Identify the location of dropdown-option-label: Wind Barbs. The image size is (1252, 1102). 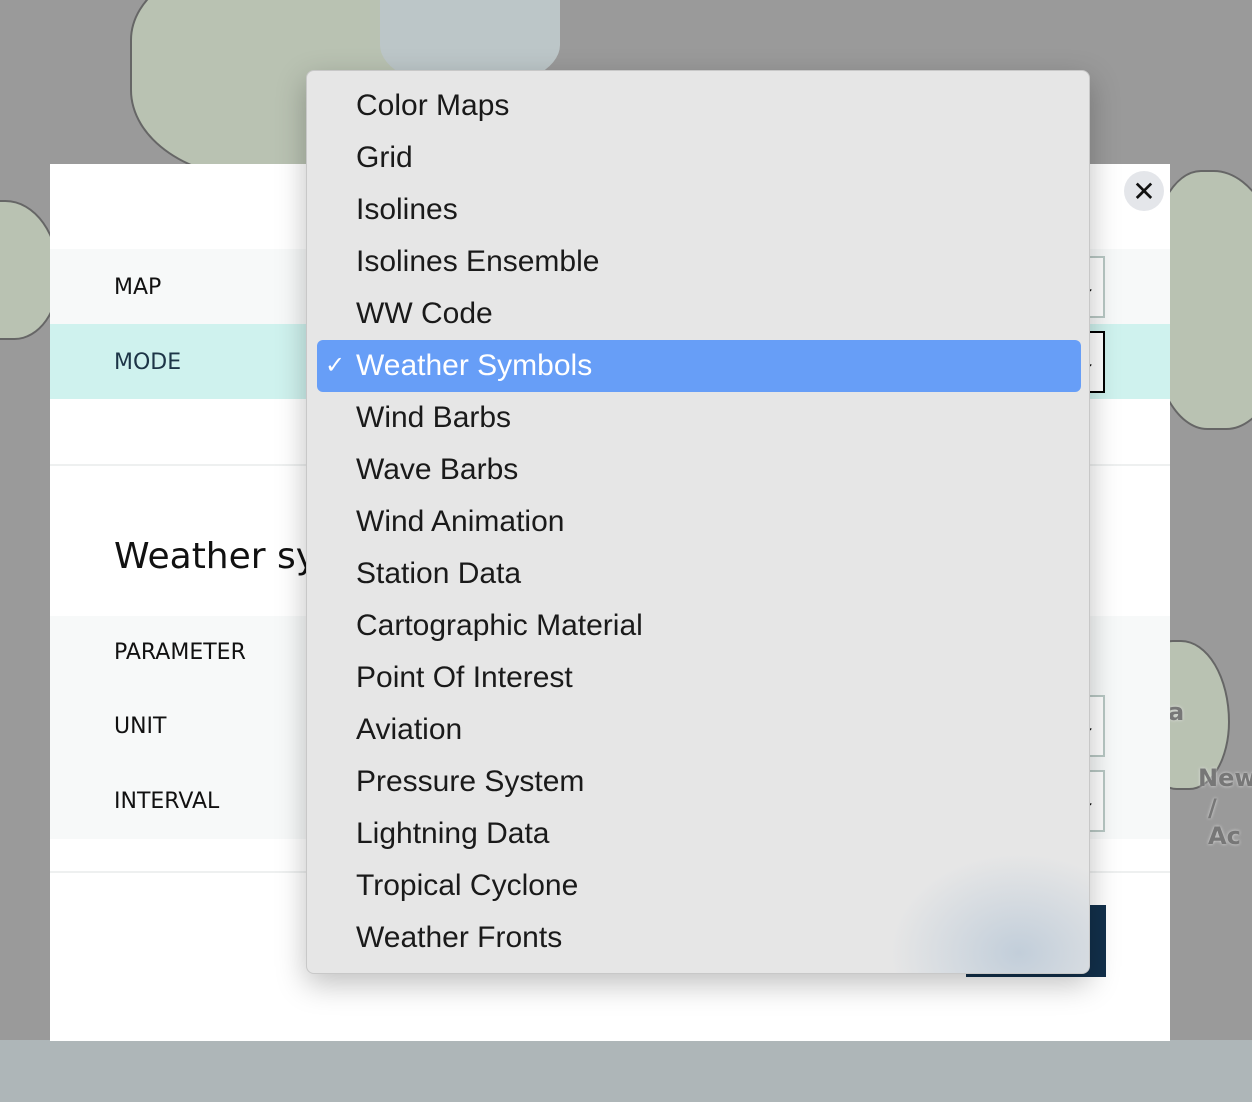
(434, 417).